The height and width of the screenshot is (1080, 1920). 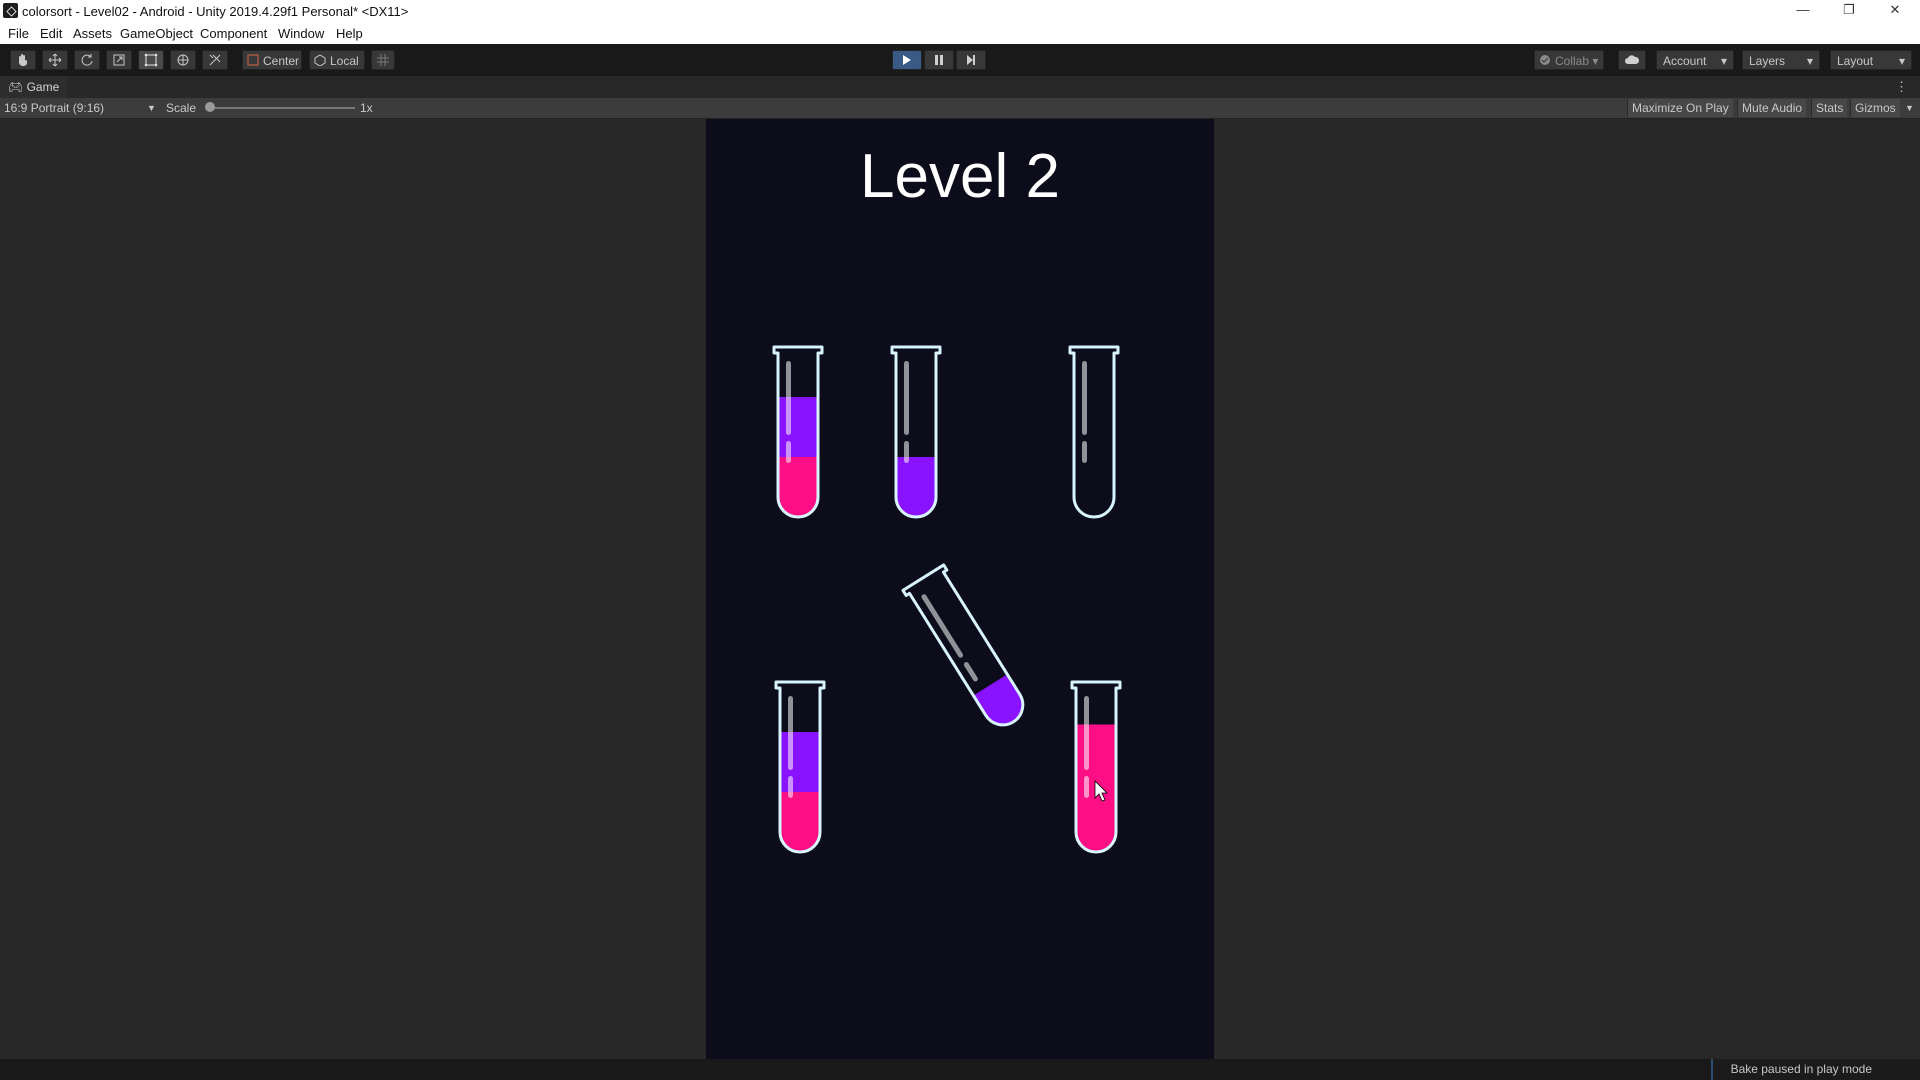 I want to click on tubes-layer, so click(x=945, y=613).